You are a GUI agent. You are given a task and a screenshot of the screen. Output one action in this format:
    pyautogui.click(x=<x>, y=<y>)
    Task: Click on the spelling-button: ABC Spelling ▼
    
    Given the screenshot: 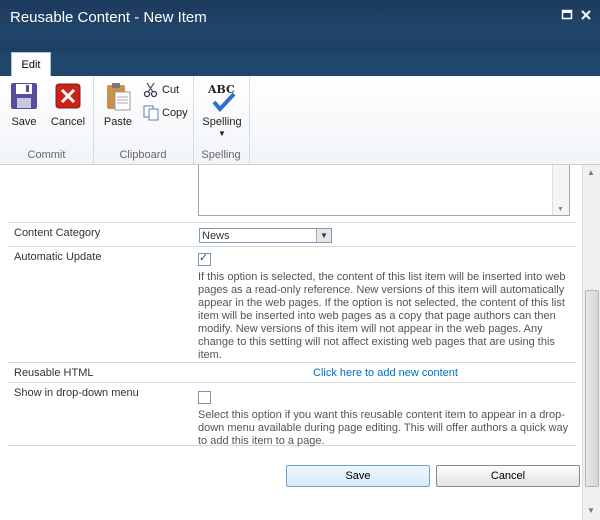 What is the action you would take?
    pyautogui.click(x=222, y=109)
    